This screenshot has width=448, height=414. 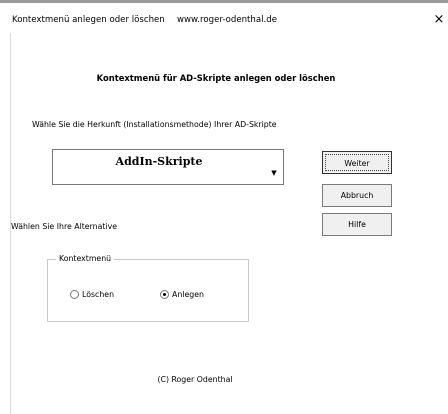 I want to click on radio-create-circle, so click(x=164, y=294).